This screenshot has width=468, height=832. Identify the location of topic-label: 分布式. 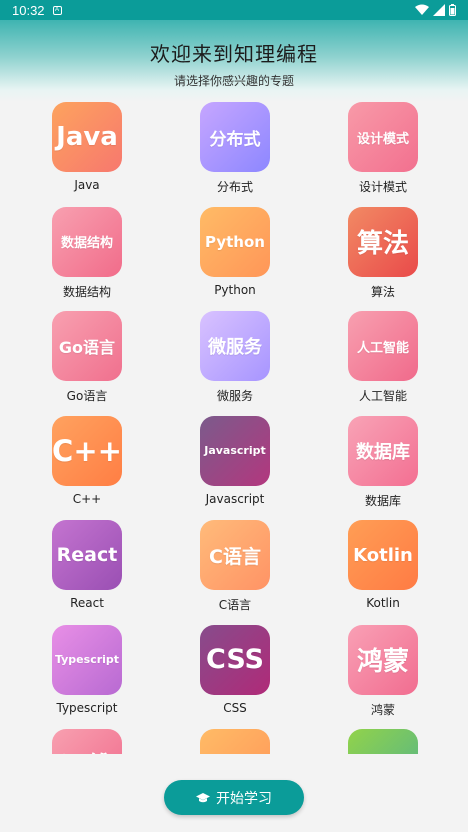
(234, 187).